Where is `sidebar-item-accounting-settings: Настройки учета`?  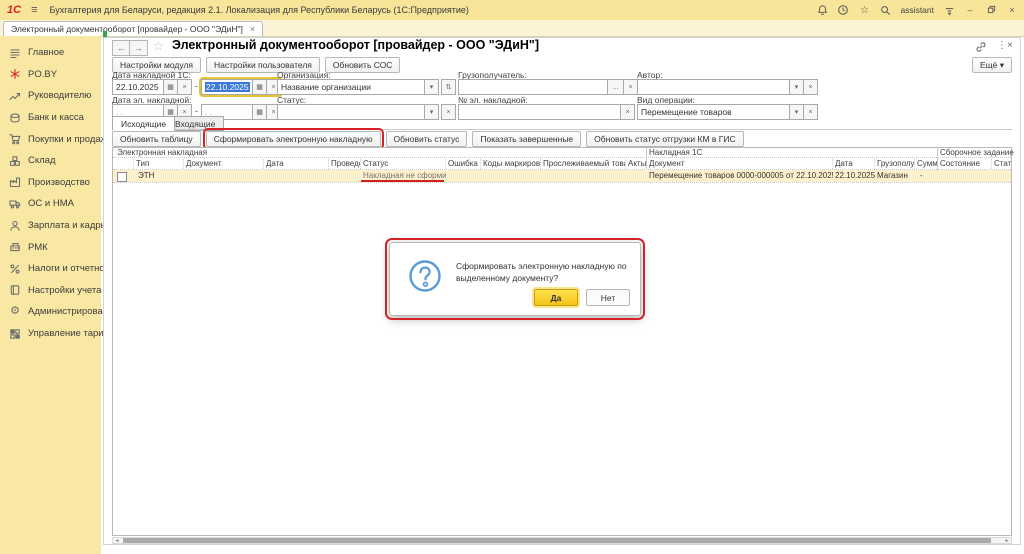
sidebar-item-accounting-settings: Настройки учета is located at coordinates (50, 291).